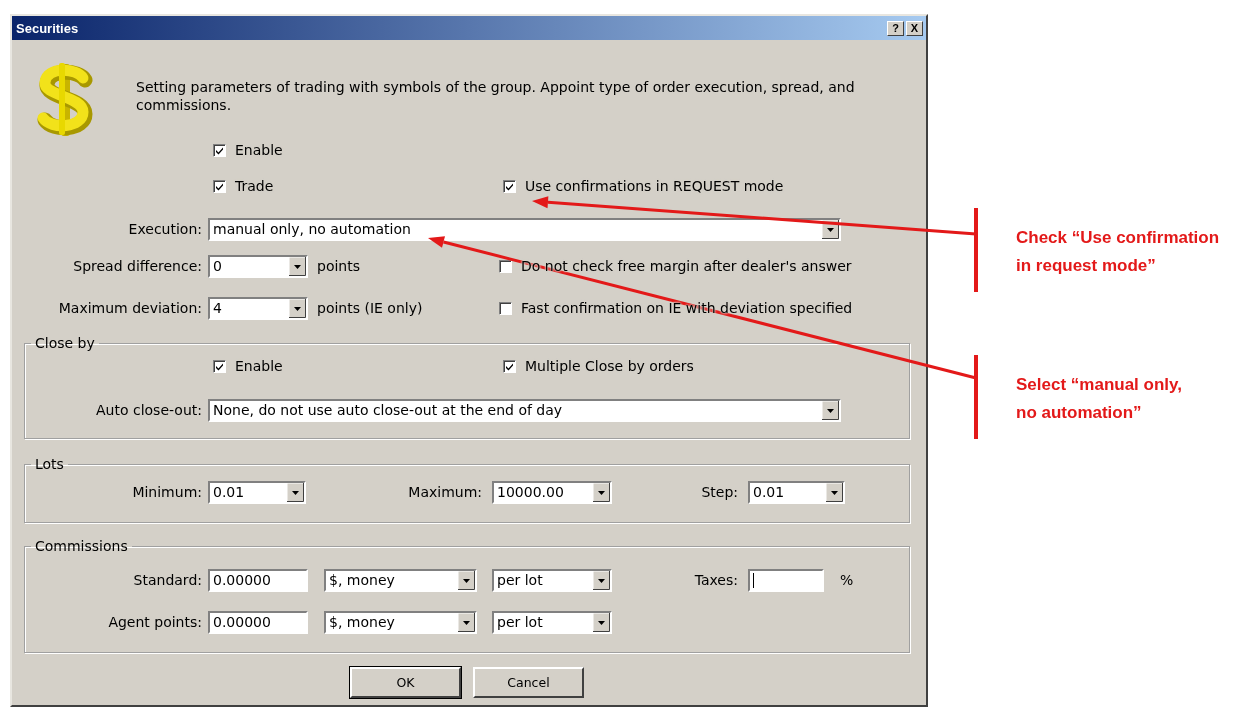 This screenshot has height=707, width=1255. Describe the element at coordinates (895, 28) in the screenshot. I see `help-button: ?` at that location.